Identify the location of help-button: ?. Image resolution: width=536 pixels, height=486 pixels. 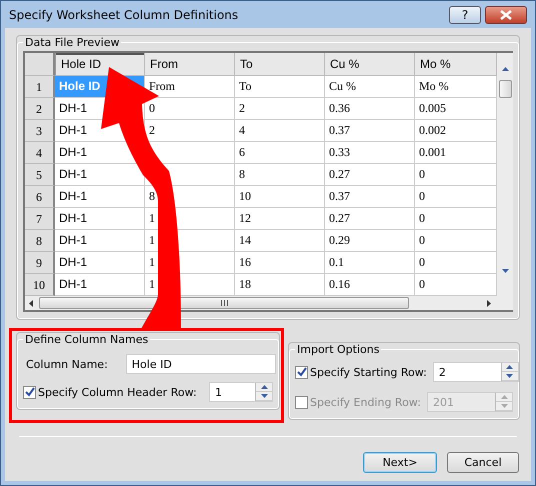
(465, 15).